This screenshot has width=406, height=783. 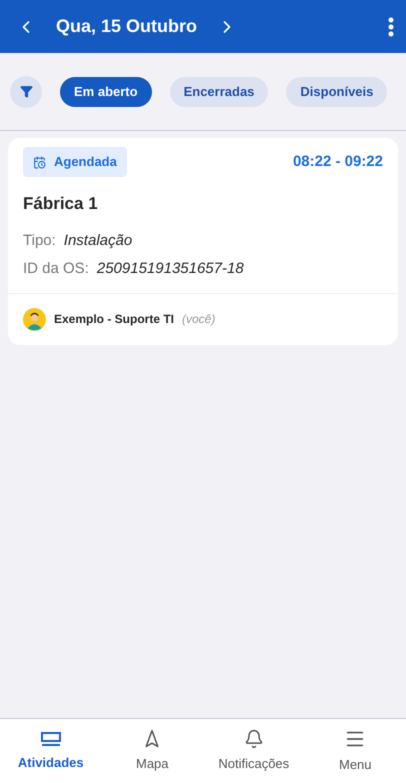 I want to click on more-icon, so click(x=391, y=26).